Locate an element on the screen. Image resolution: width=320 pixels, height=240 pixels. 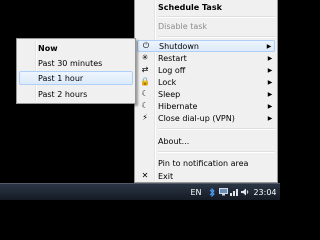
menu-item-label: Hibernate is located at coordinates (178, 106).